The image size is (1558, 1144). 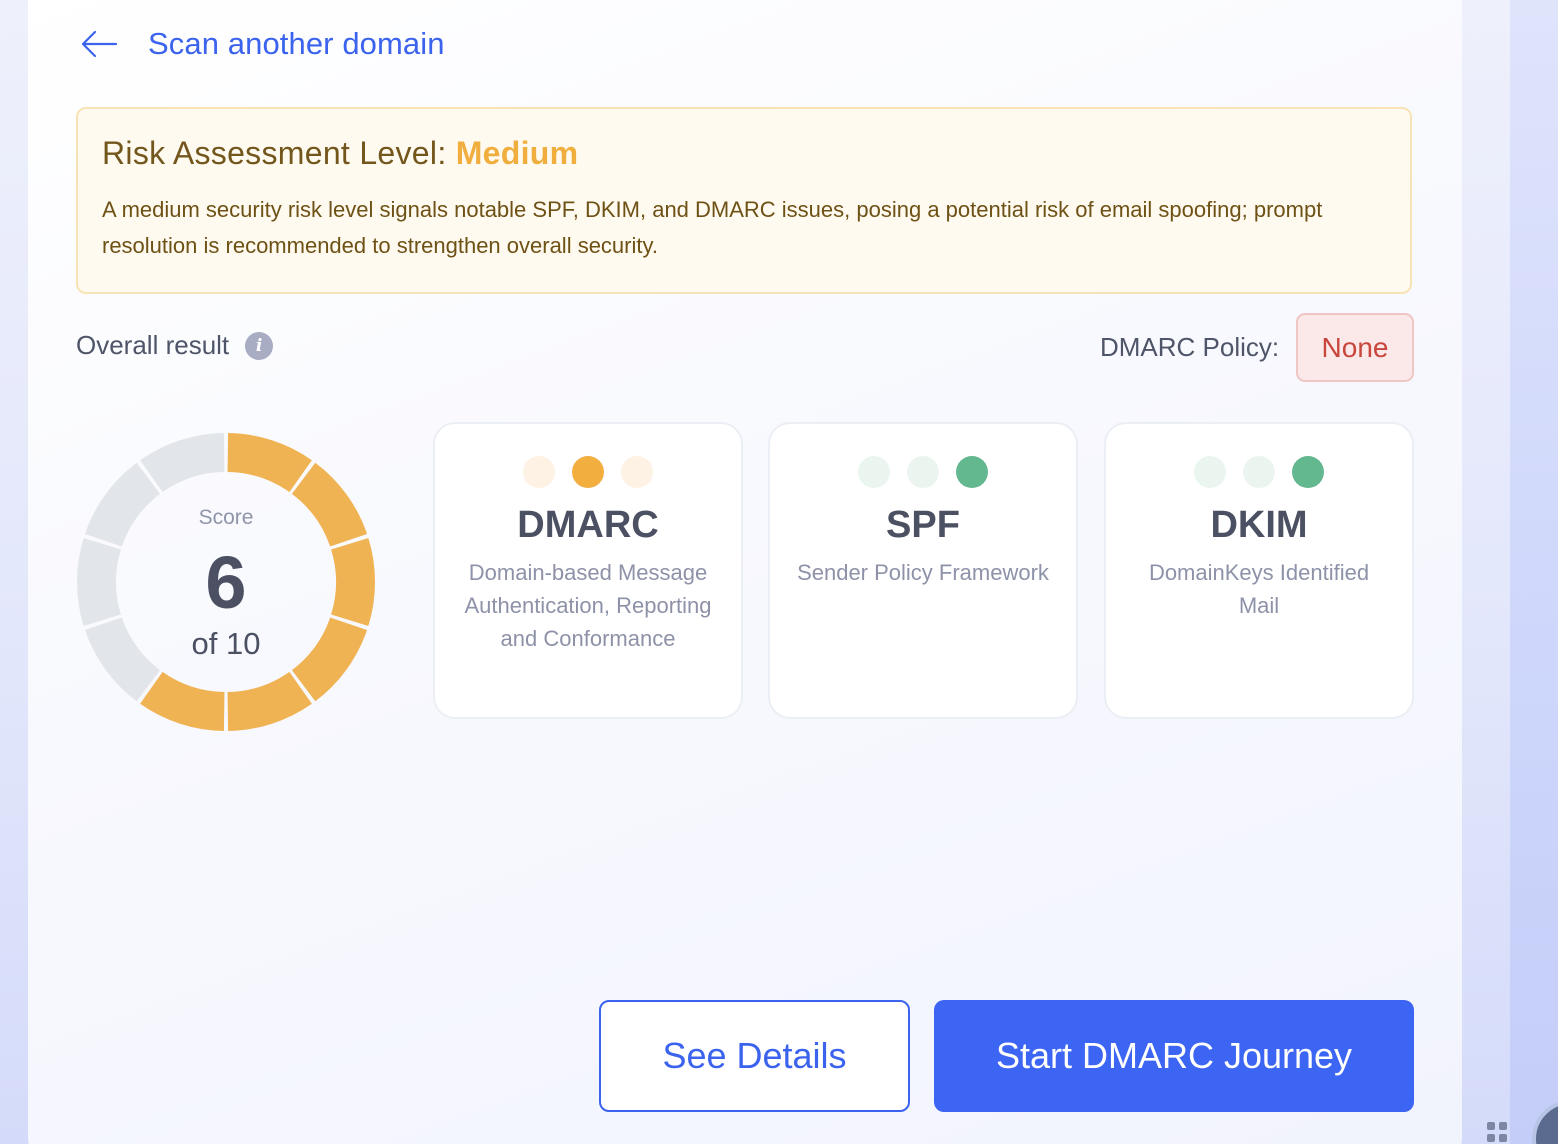 What do you see at coordinates (99, 44) in the screenshot?
I see `arrow-left-icon` at bounding box center [99, 44].